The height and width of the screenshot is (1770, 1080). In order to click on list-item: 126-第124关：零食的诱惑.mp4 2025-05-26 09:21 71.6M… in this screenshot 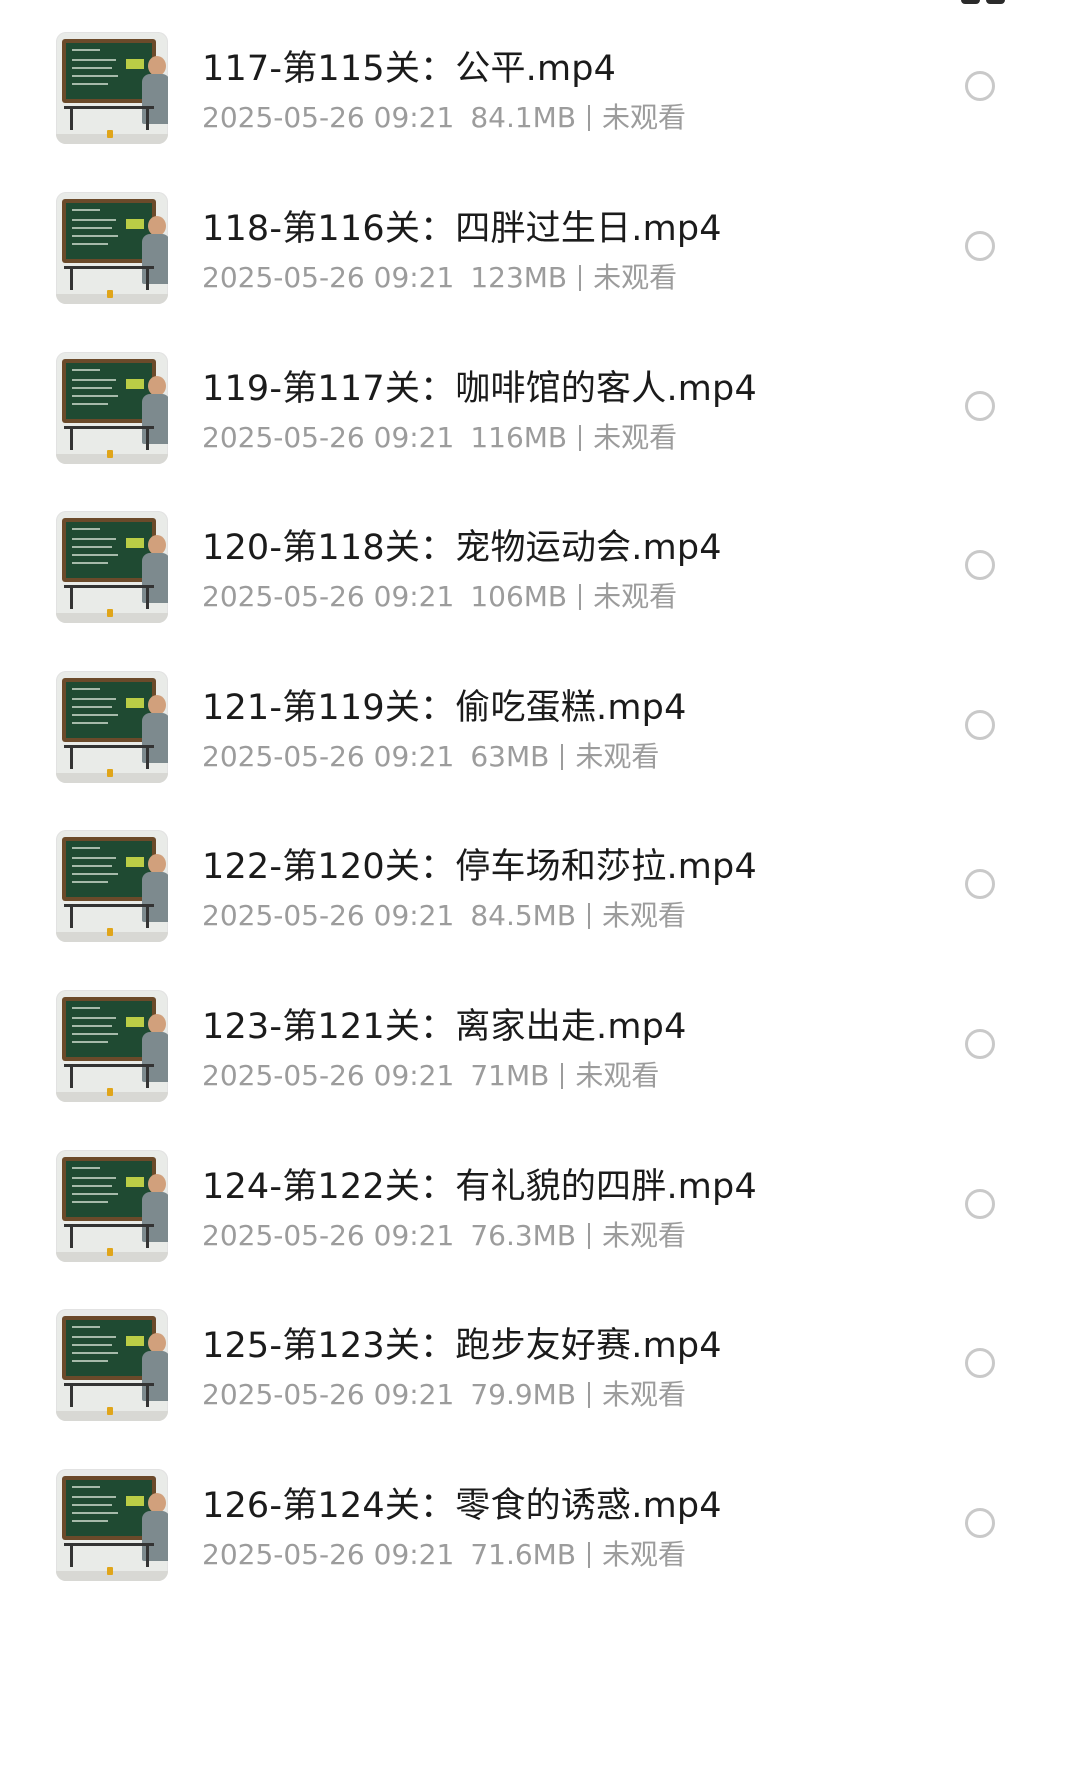, I will do `click(540, 1527)`.